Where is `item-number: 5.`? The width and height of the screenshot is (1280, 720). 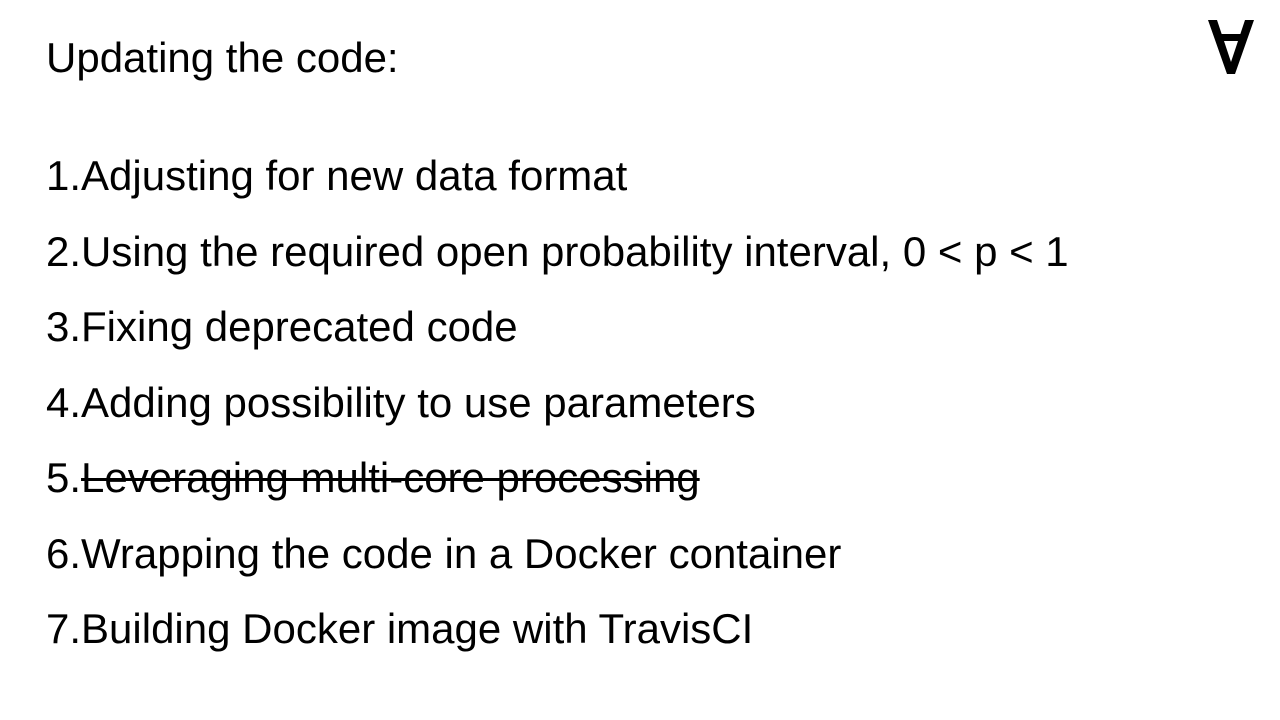 item-number: 5. is located at coordinates (64, 477).